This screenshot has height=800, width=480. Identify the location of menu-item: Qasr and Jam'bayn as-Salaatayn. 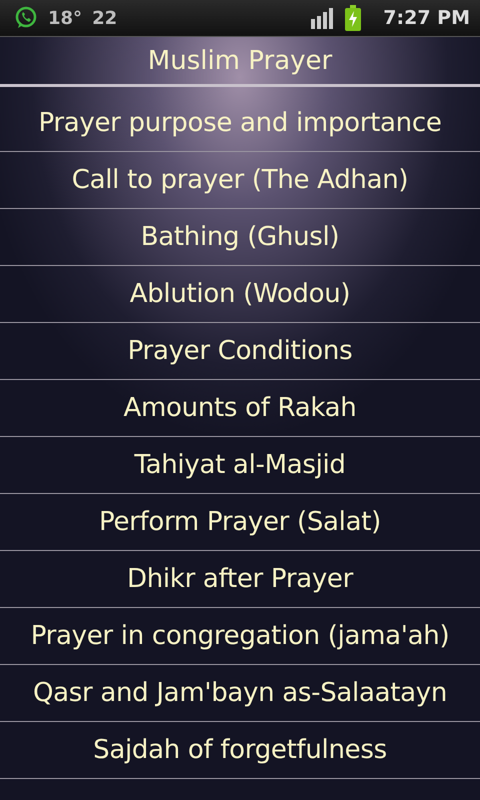
(240, 693).